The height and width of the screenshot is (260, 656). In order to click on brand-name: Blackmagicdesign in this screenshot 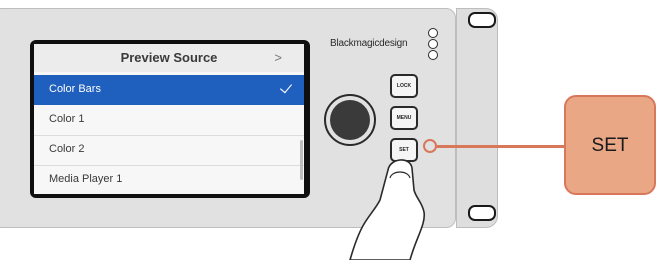, I will do `click(369, 43)`.